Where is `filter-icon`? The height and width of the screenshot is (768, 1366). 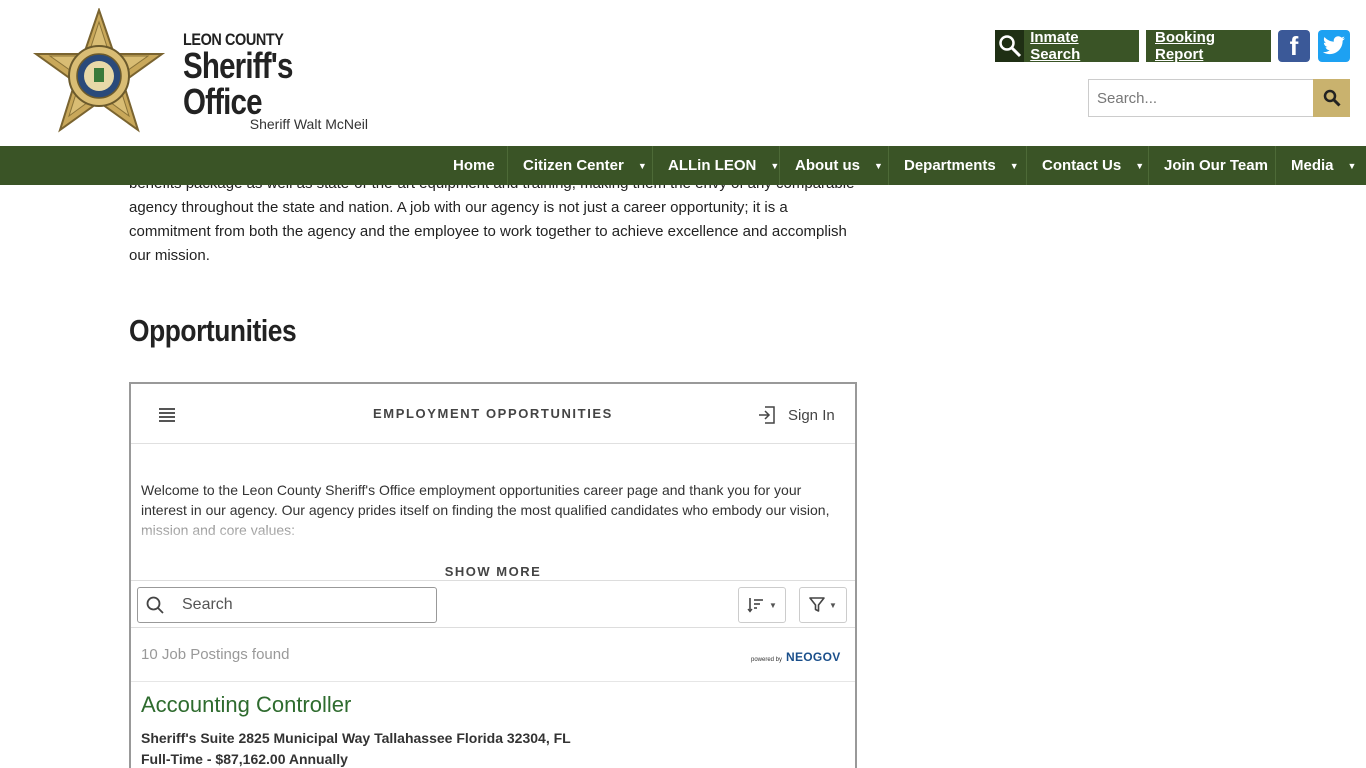 filter-icon is located at coordinates (817, 604).